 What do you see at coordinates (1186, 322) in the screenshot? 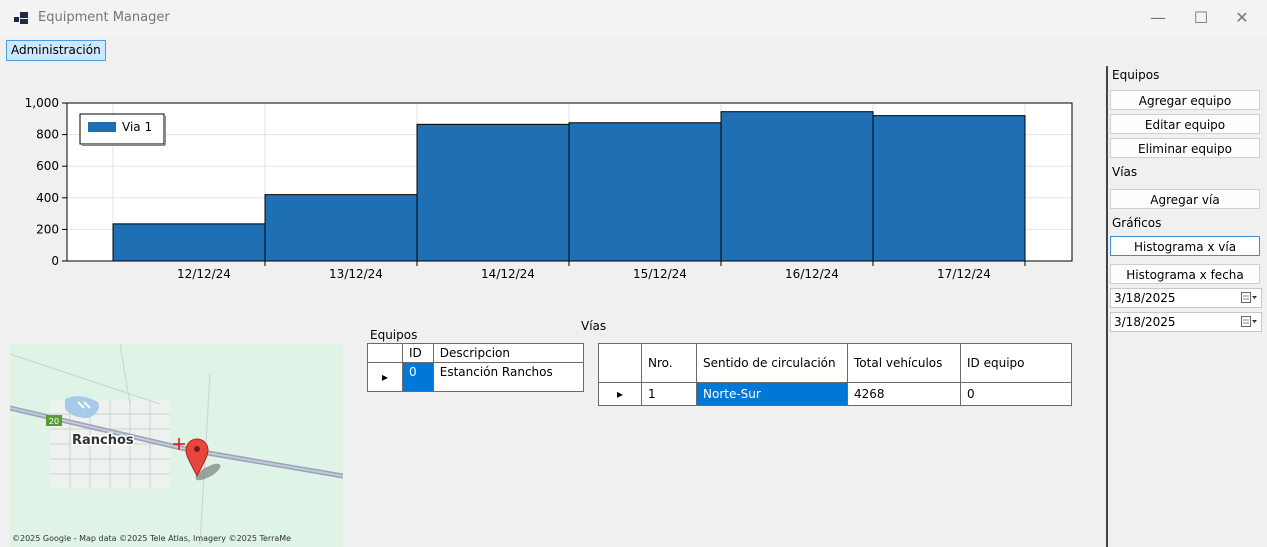
I see `date-to-picker: 3/18/2025` at bounding box center [1186, 322].